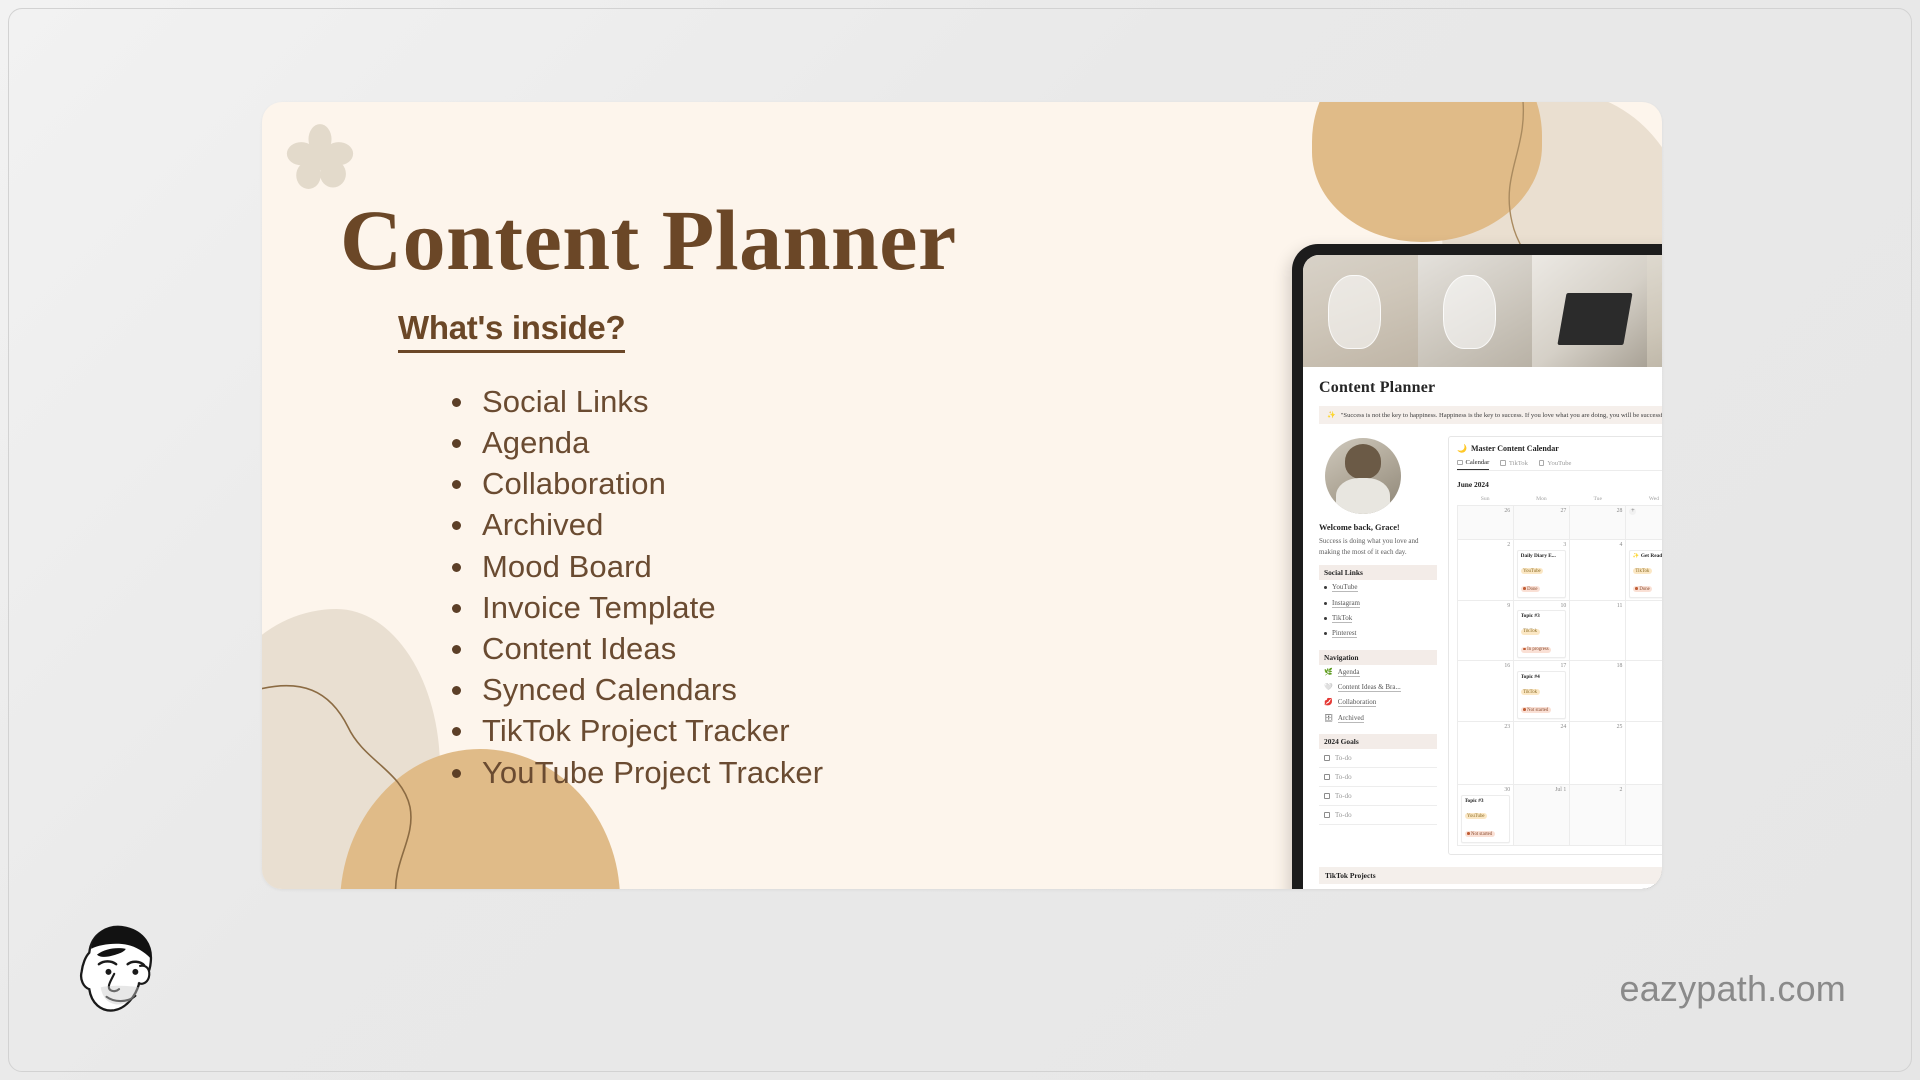 The width and height of the screenshot is (1920, 1080). I want to click on calendar-day-cell: 5 ✨ Get Ready ... TikTok Done, so click(1644, 570).